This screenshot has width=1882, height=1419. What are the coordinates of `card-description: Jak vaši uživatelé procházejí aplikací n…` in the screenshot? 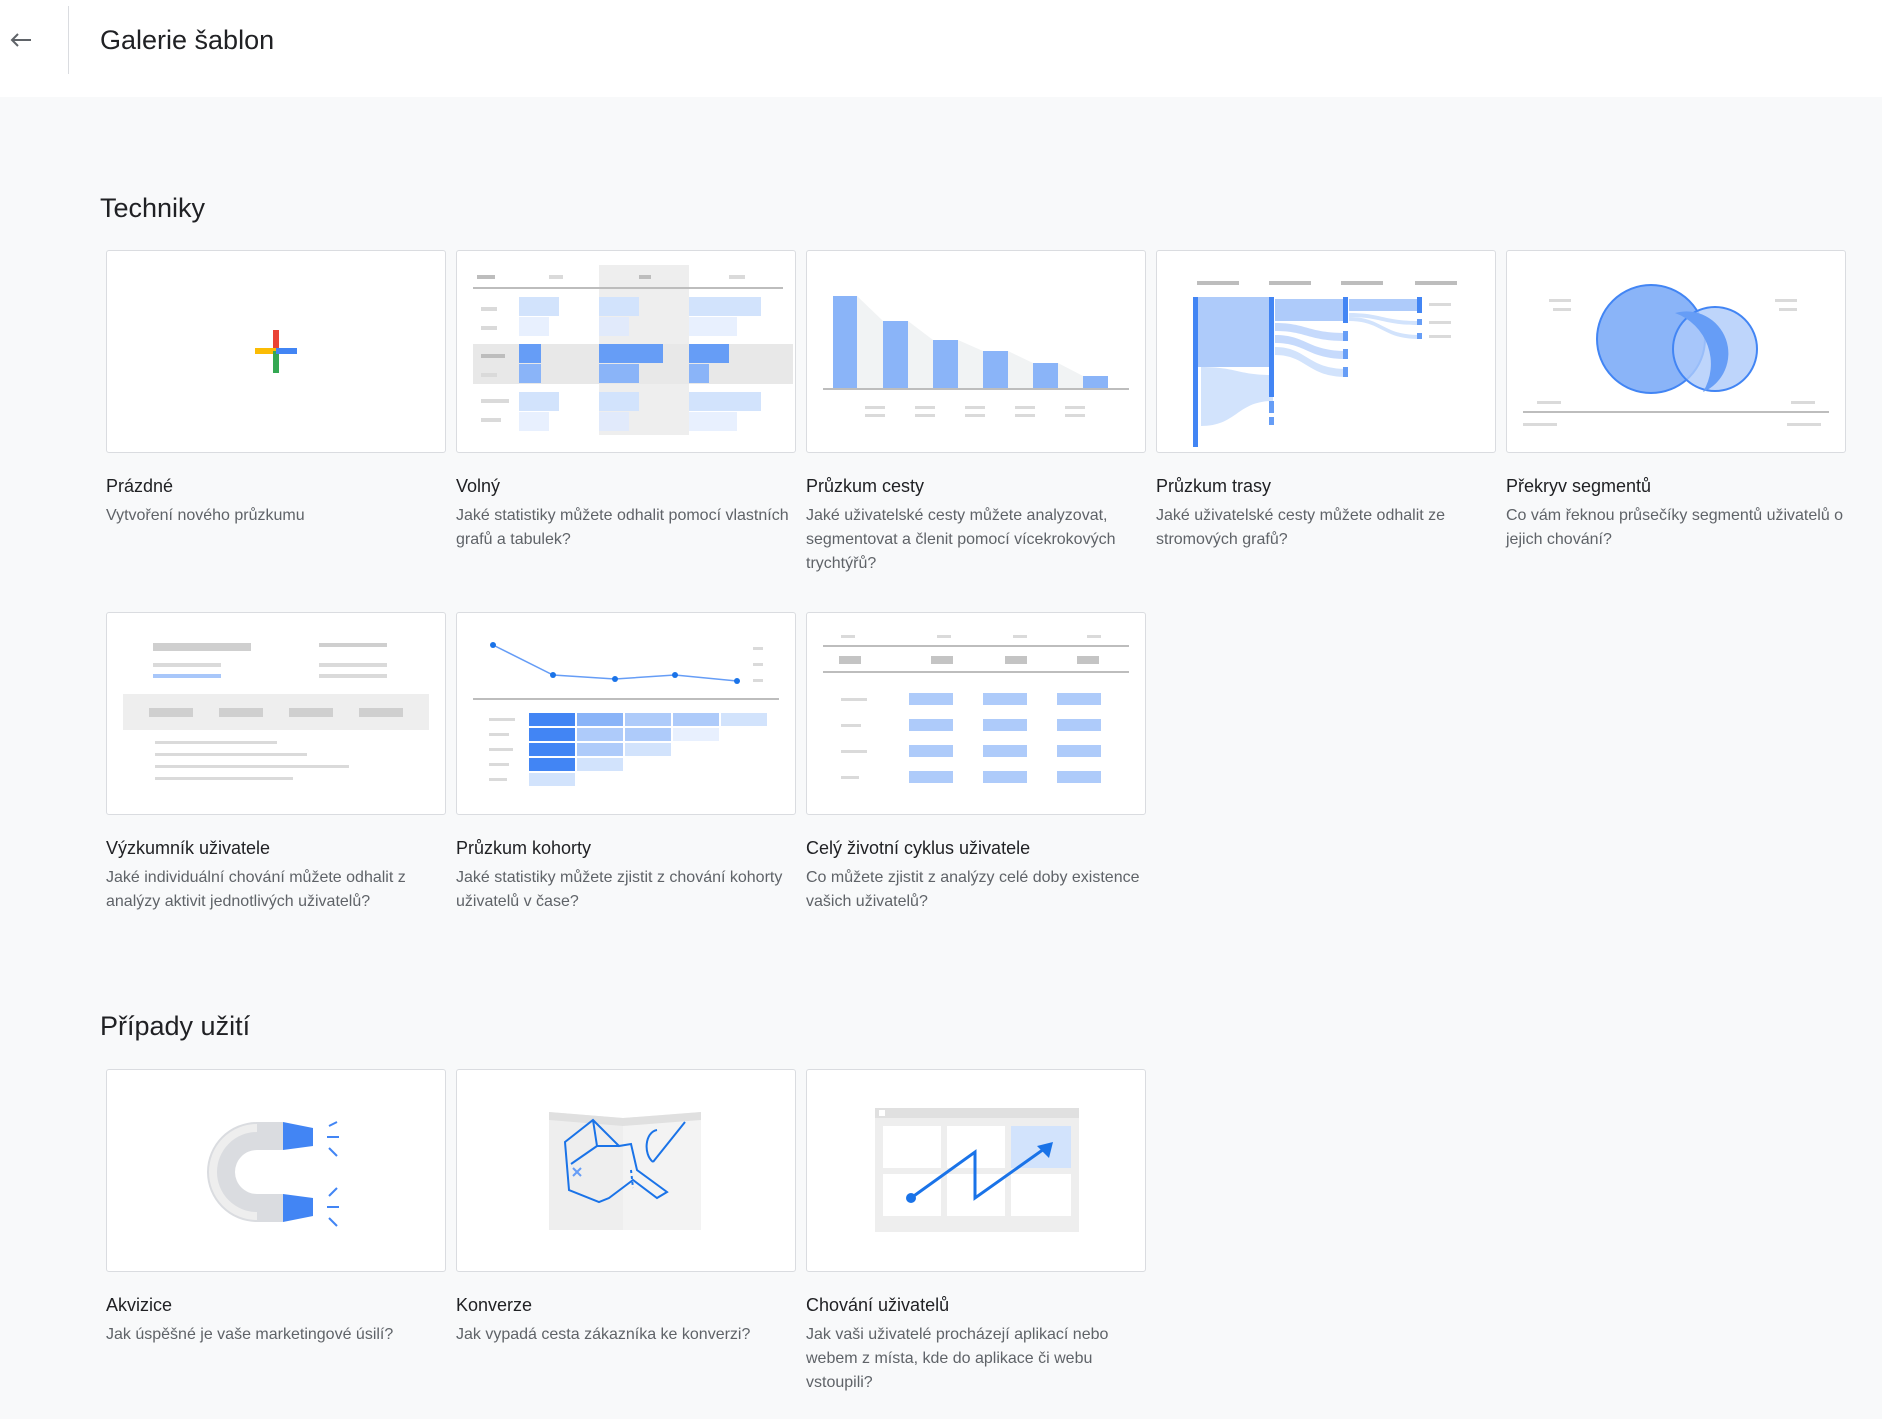 It's located at (957, 1358).